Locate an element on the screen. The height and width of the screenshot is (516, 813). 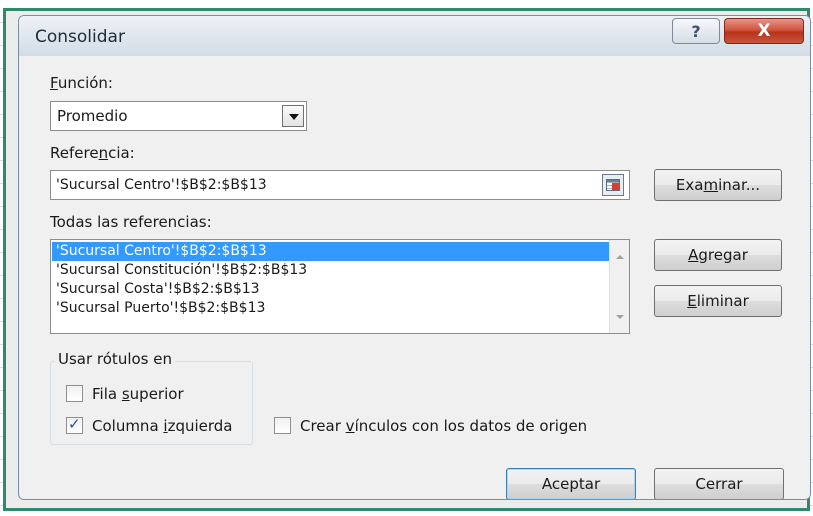
list-scrollbar is located at coordinates (619, 286).